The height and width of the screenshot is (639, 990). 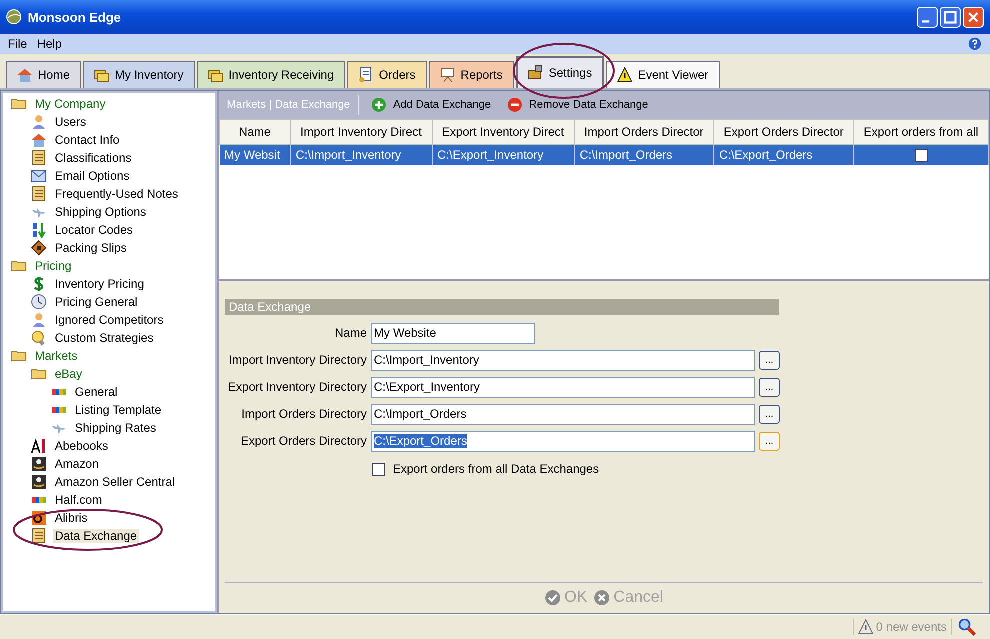 What do you see at coordinates (503, 154) in the screenshot?
I see `table-cell: C:\Export_Inventory` at bounding box center [503, 154].